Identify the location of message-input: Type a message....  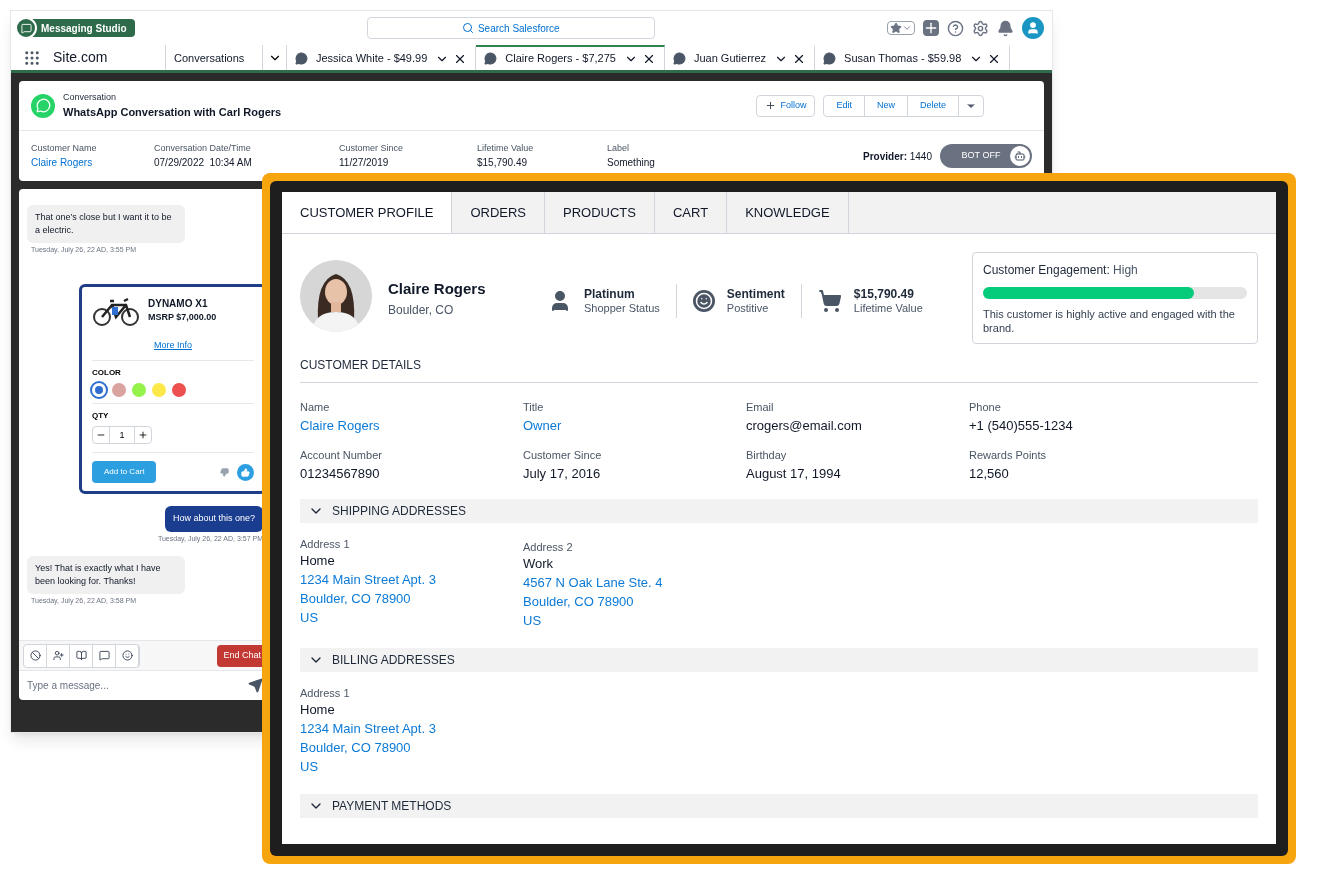
(137, 685).